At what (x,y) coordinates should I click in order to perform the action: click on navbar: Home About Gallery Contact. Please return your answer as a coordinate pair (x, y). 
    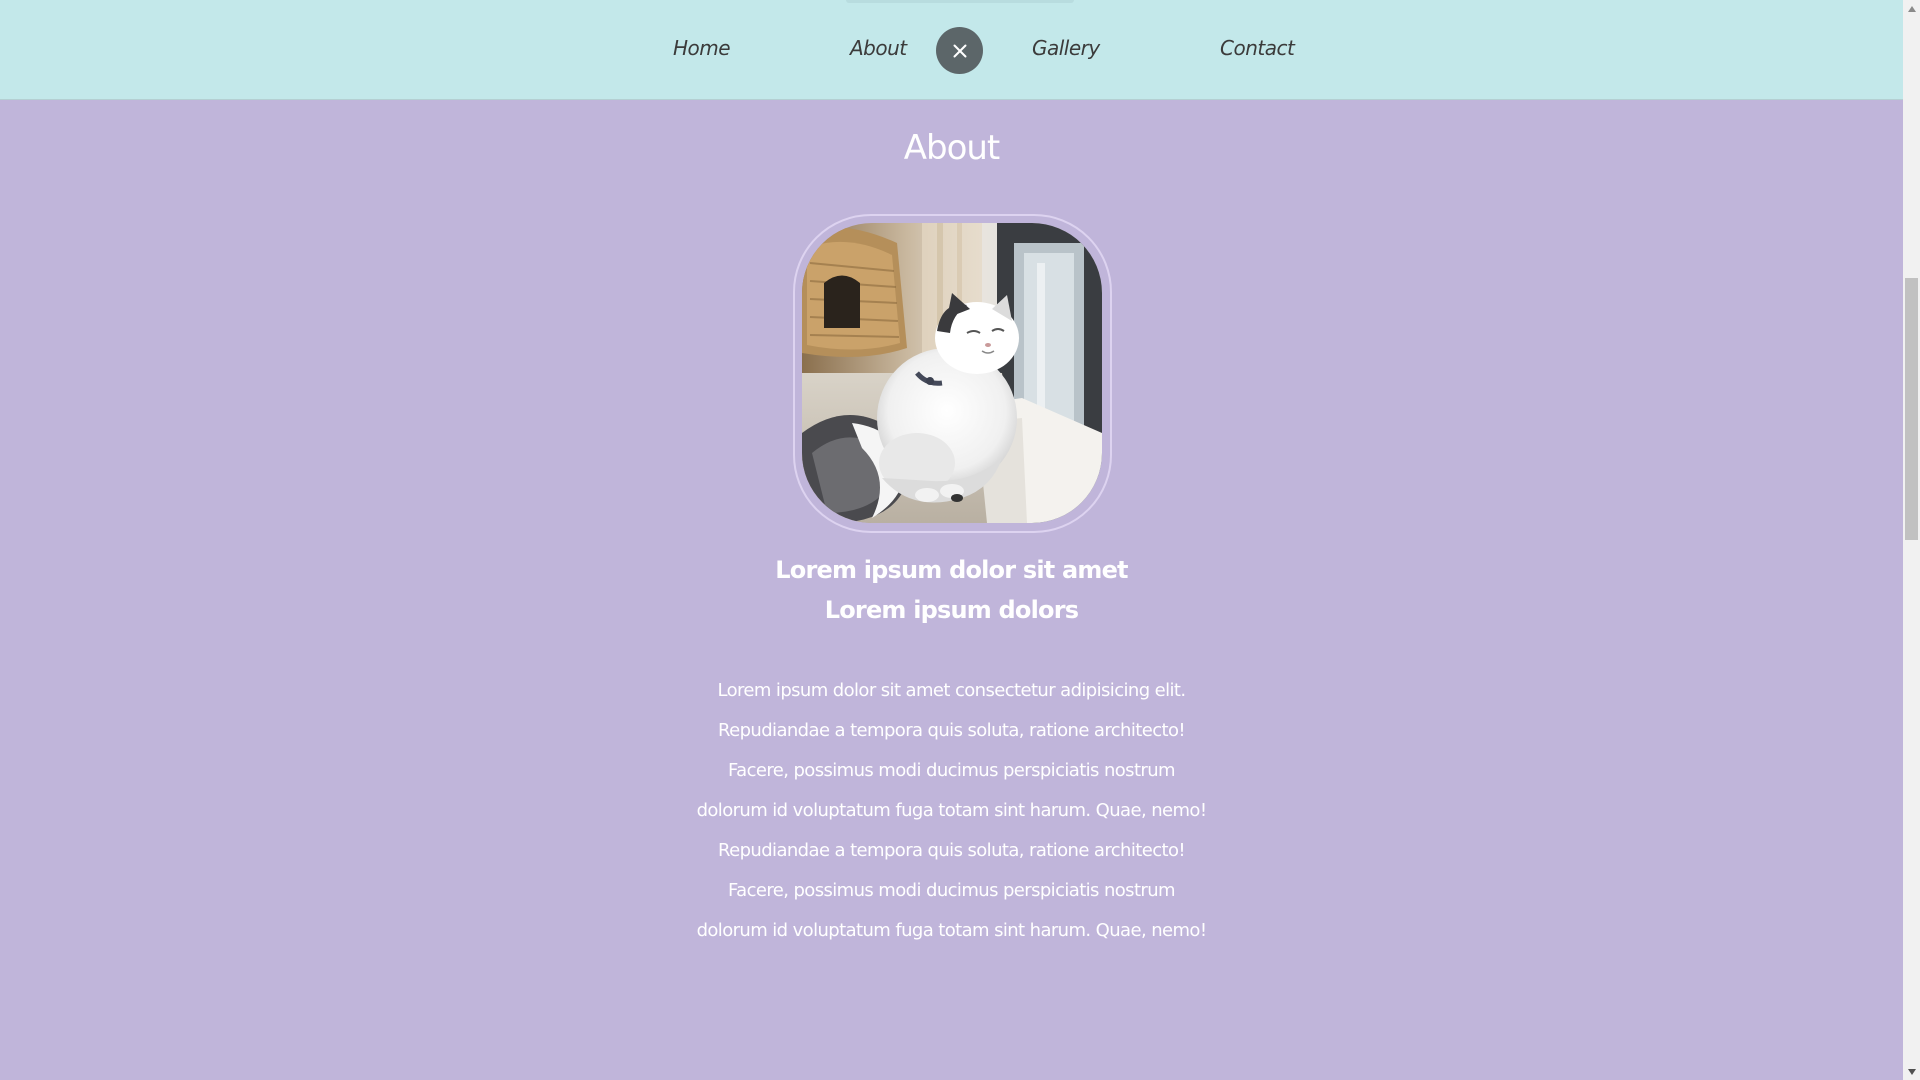
    Looking at the image, I should click on (951, 50).